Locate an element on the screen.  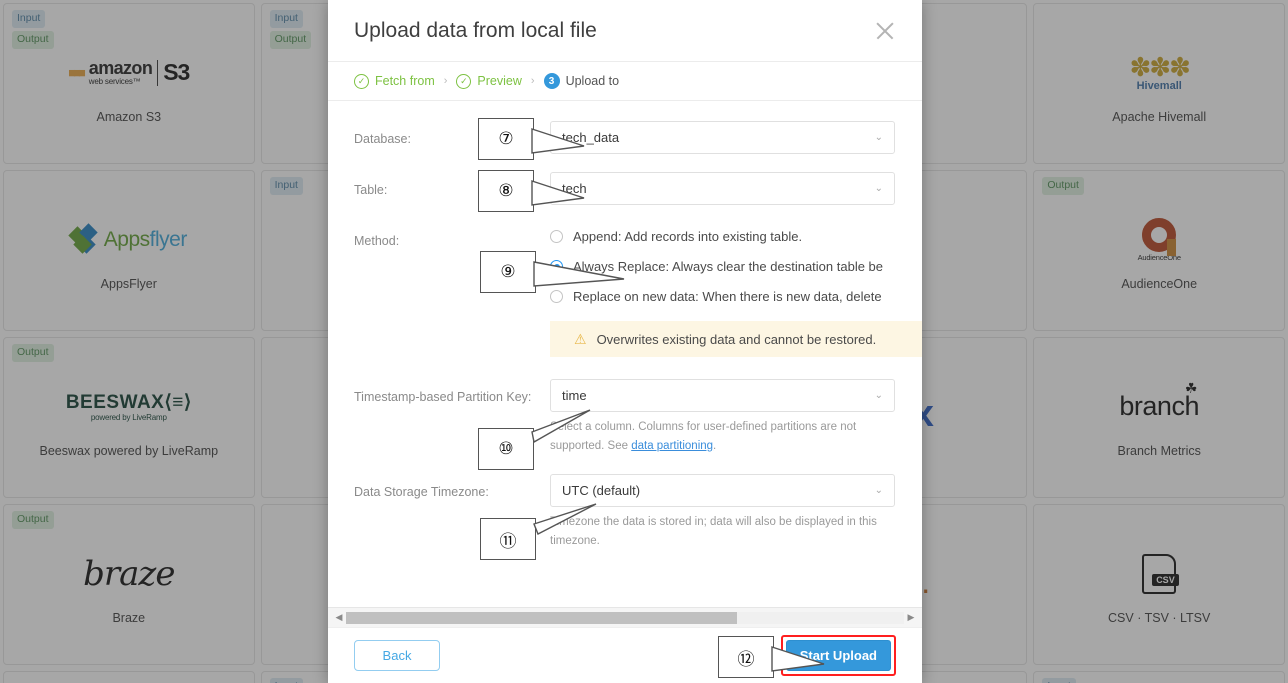
callout-12: ⑫ is located at coordinates (771, 657).